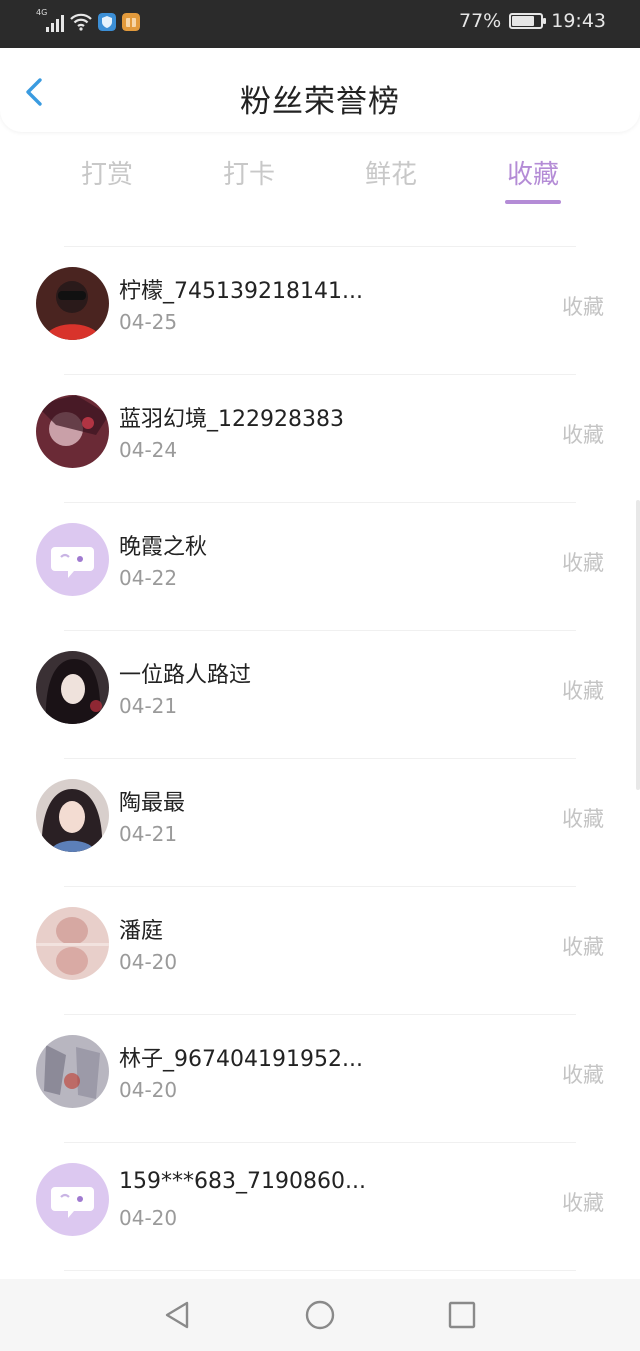 The height and width of the screenshot is (1351, 640). I want to click on list-item: 柠檬_745139218141... 04-25 收藏, so click(320, 311).